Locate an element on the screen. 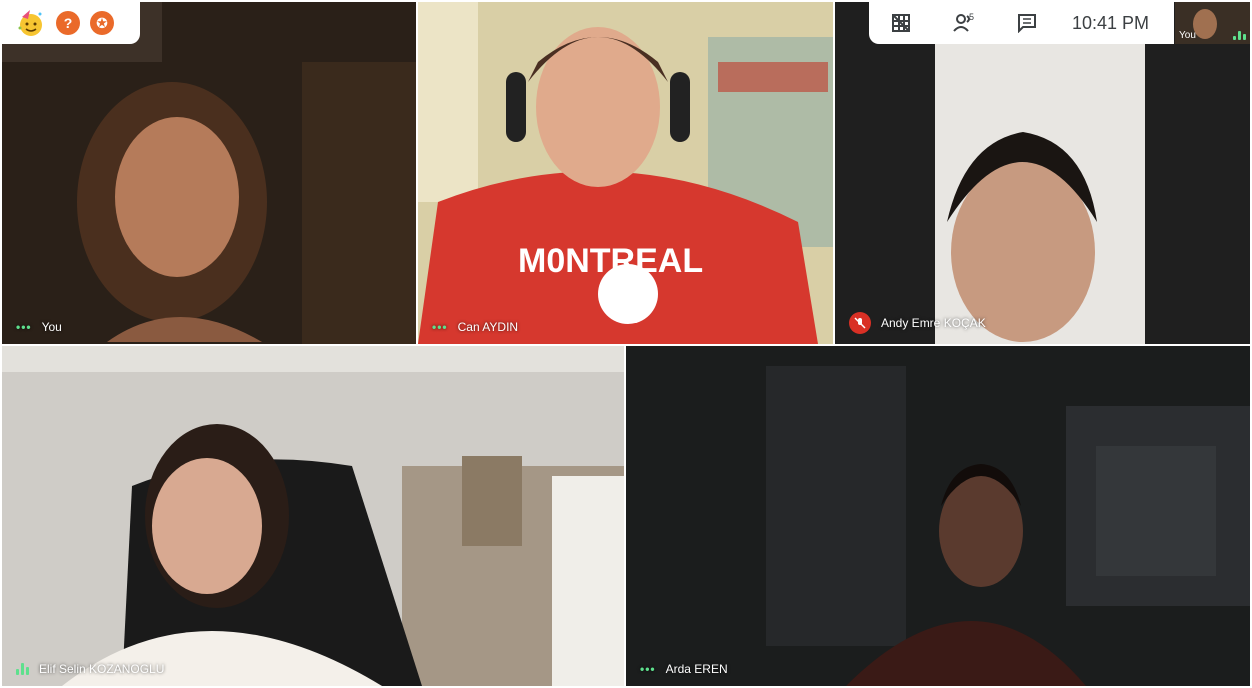 This screenshot has width=1252, height=688. meeting-top-bar: 5 10:41 PM is located at coordinates (1021, 23).